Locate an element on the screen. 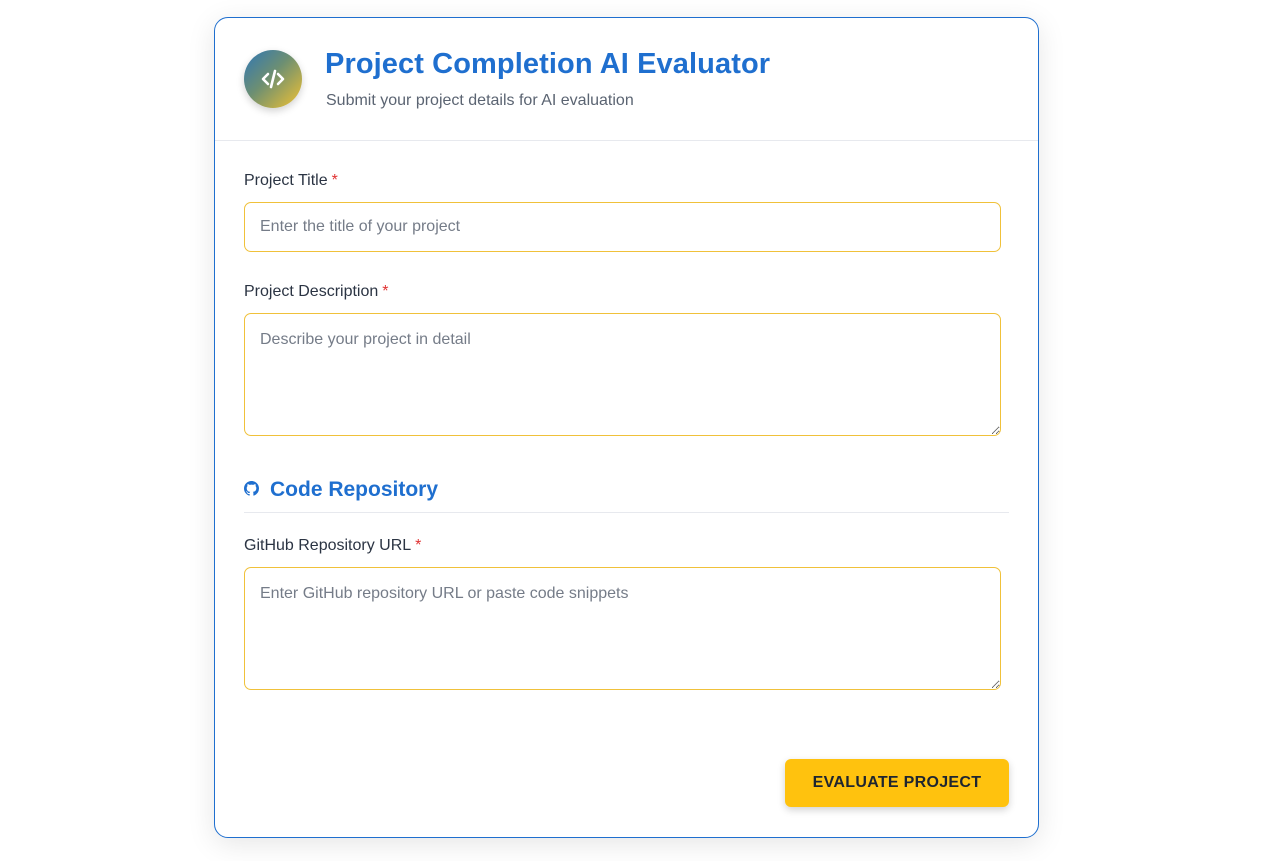 The height and width of the screenshot is (861, 1277). code-repository-title: Code Repository is located at coordinates (354, 489).